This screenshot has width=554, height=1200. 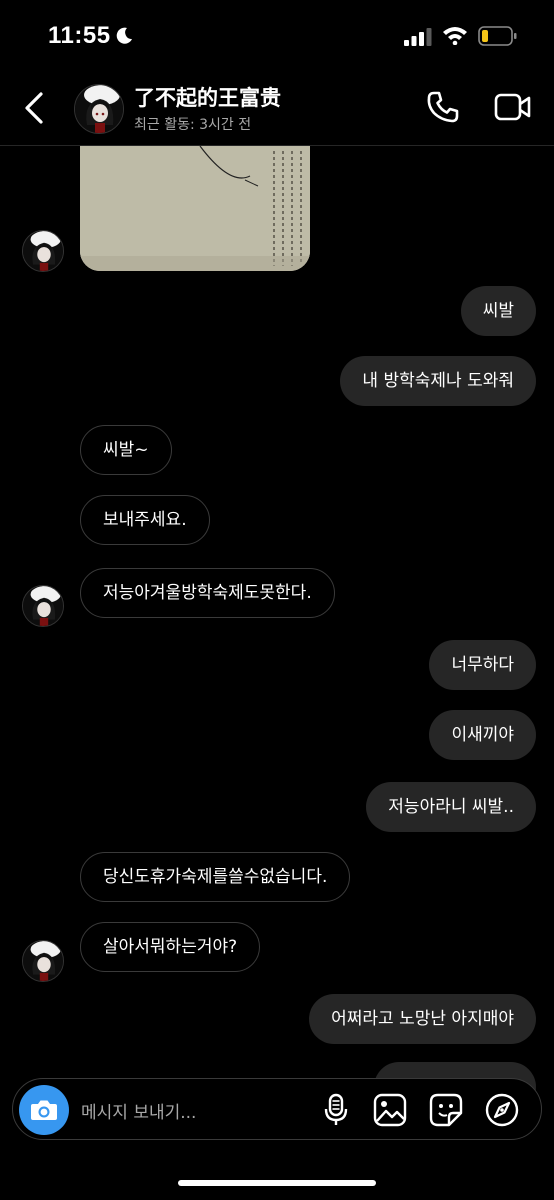 What do you see at coordinates (482, 665) in the screenshot?
I see `outgoing-message: 너무하다` at bounding box center [482, 665].